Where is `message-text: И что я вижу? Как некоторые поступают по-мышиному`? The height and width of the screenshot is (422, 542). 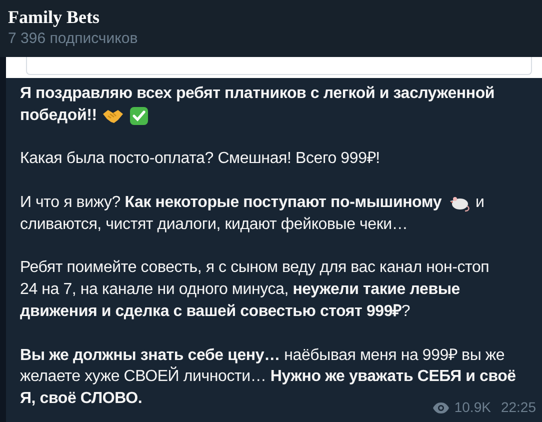
message-text: И что я вижу? Как некоторые поступают по-мышиному is located at coordinates (231, 202).